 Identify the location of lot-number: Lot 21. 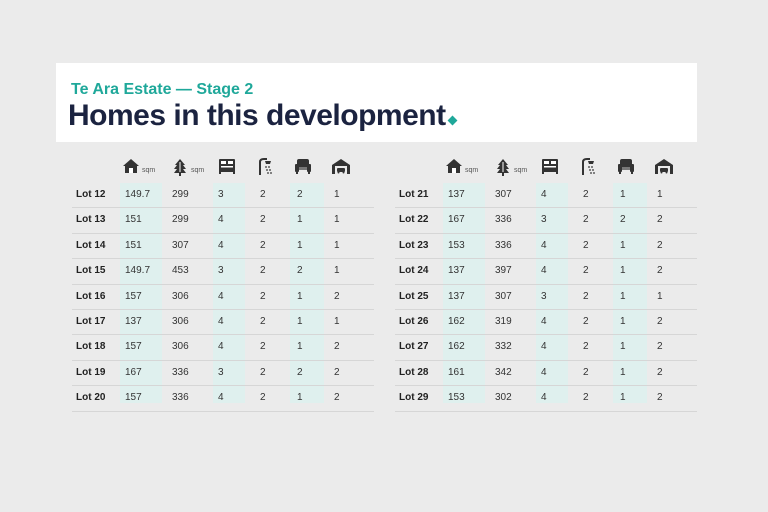
(414, 194).